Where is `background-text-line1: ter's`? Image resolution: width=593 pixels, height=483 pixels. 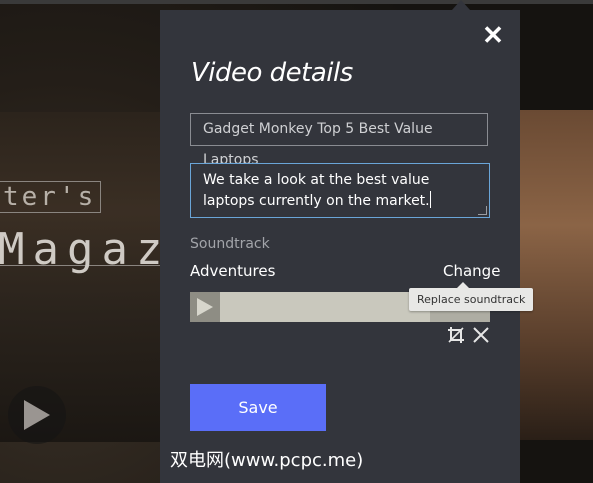
background-text-line1: ter's is located at coordinates (51, 197).